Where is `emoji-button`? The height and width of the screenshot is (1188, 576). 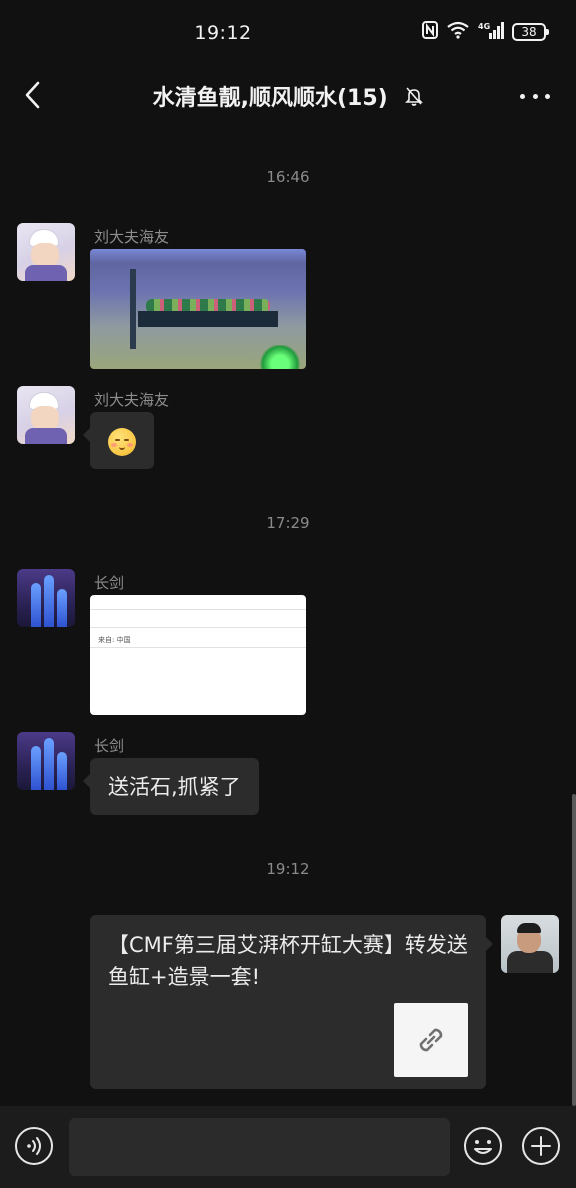 emoji-button is located at coordinates (483, 1146).